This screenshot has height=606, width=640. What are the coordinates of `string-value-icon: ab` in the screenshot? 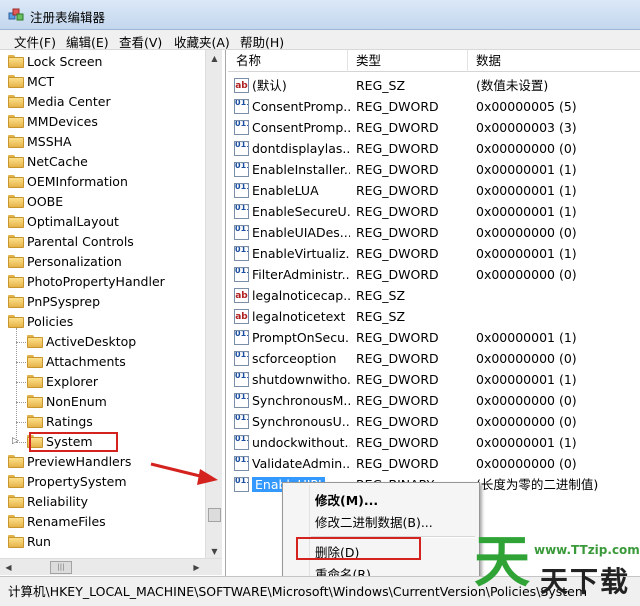 It's located at (241, 85).